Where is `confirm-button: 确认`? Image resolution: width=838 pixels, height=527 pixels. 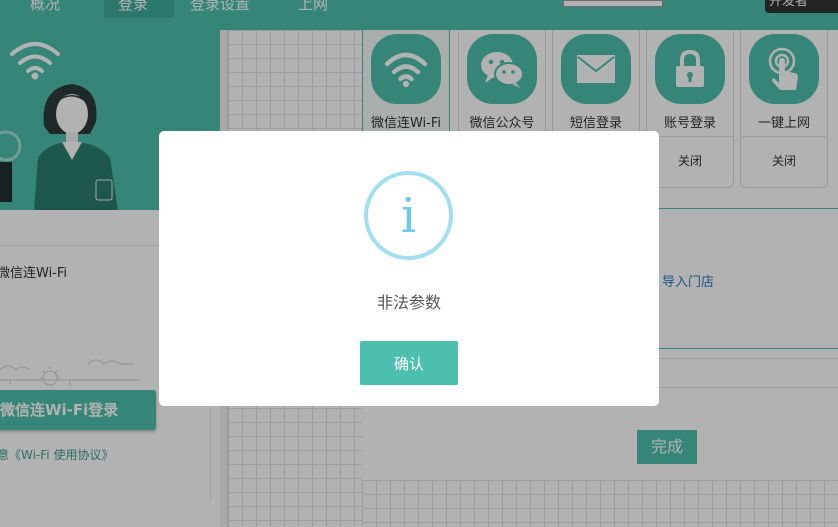 confirm-button: 确认 is located at coordinates (409, 363).